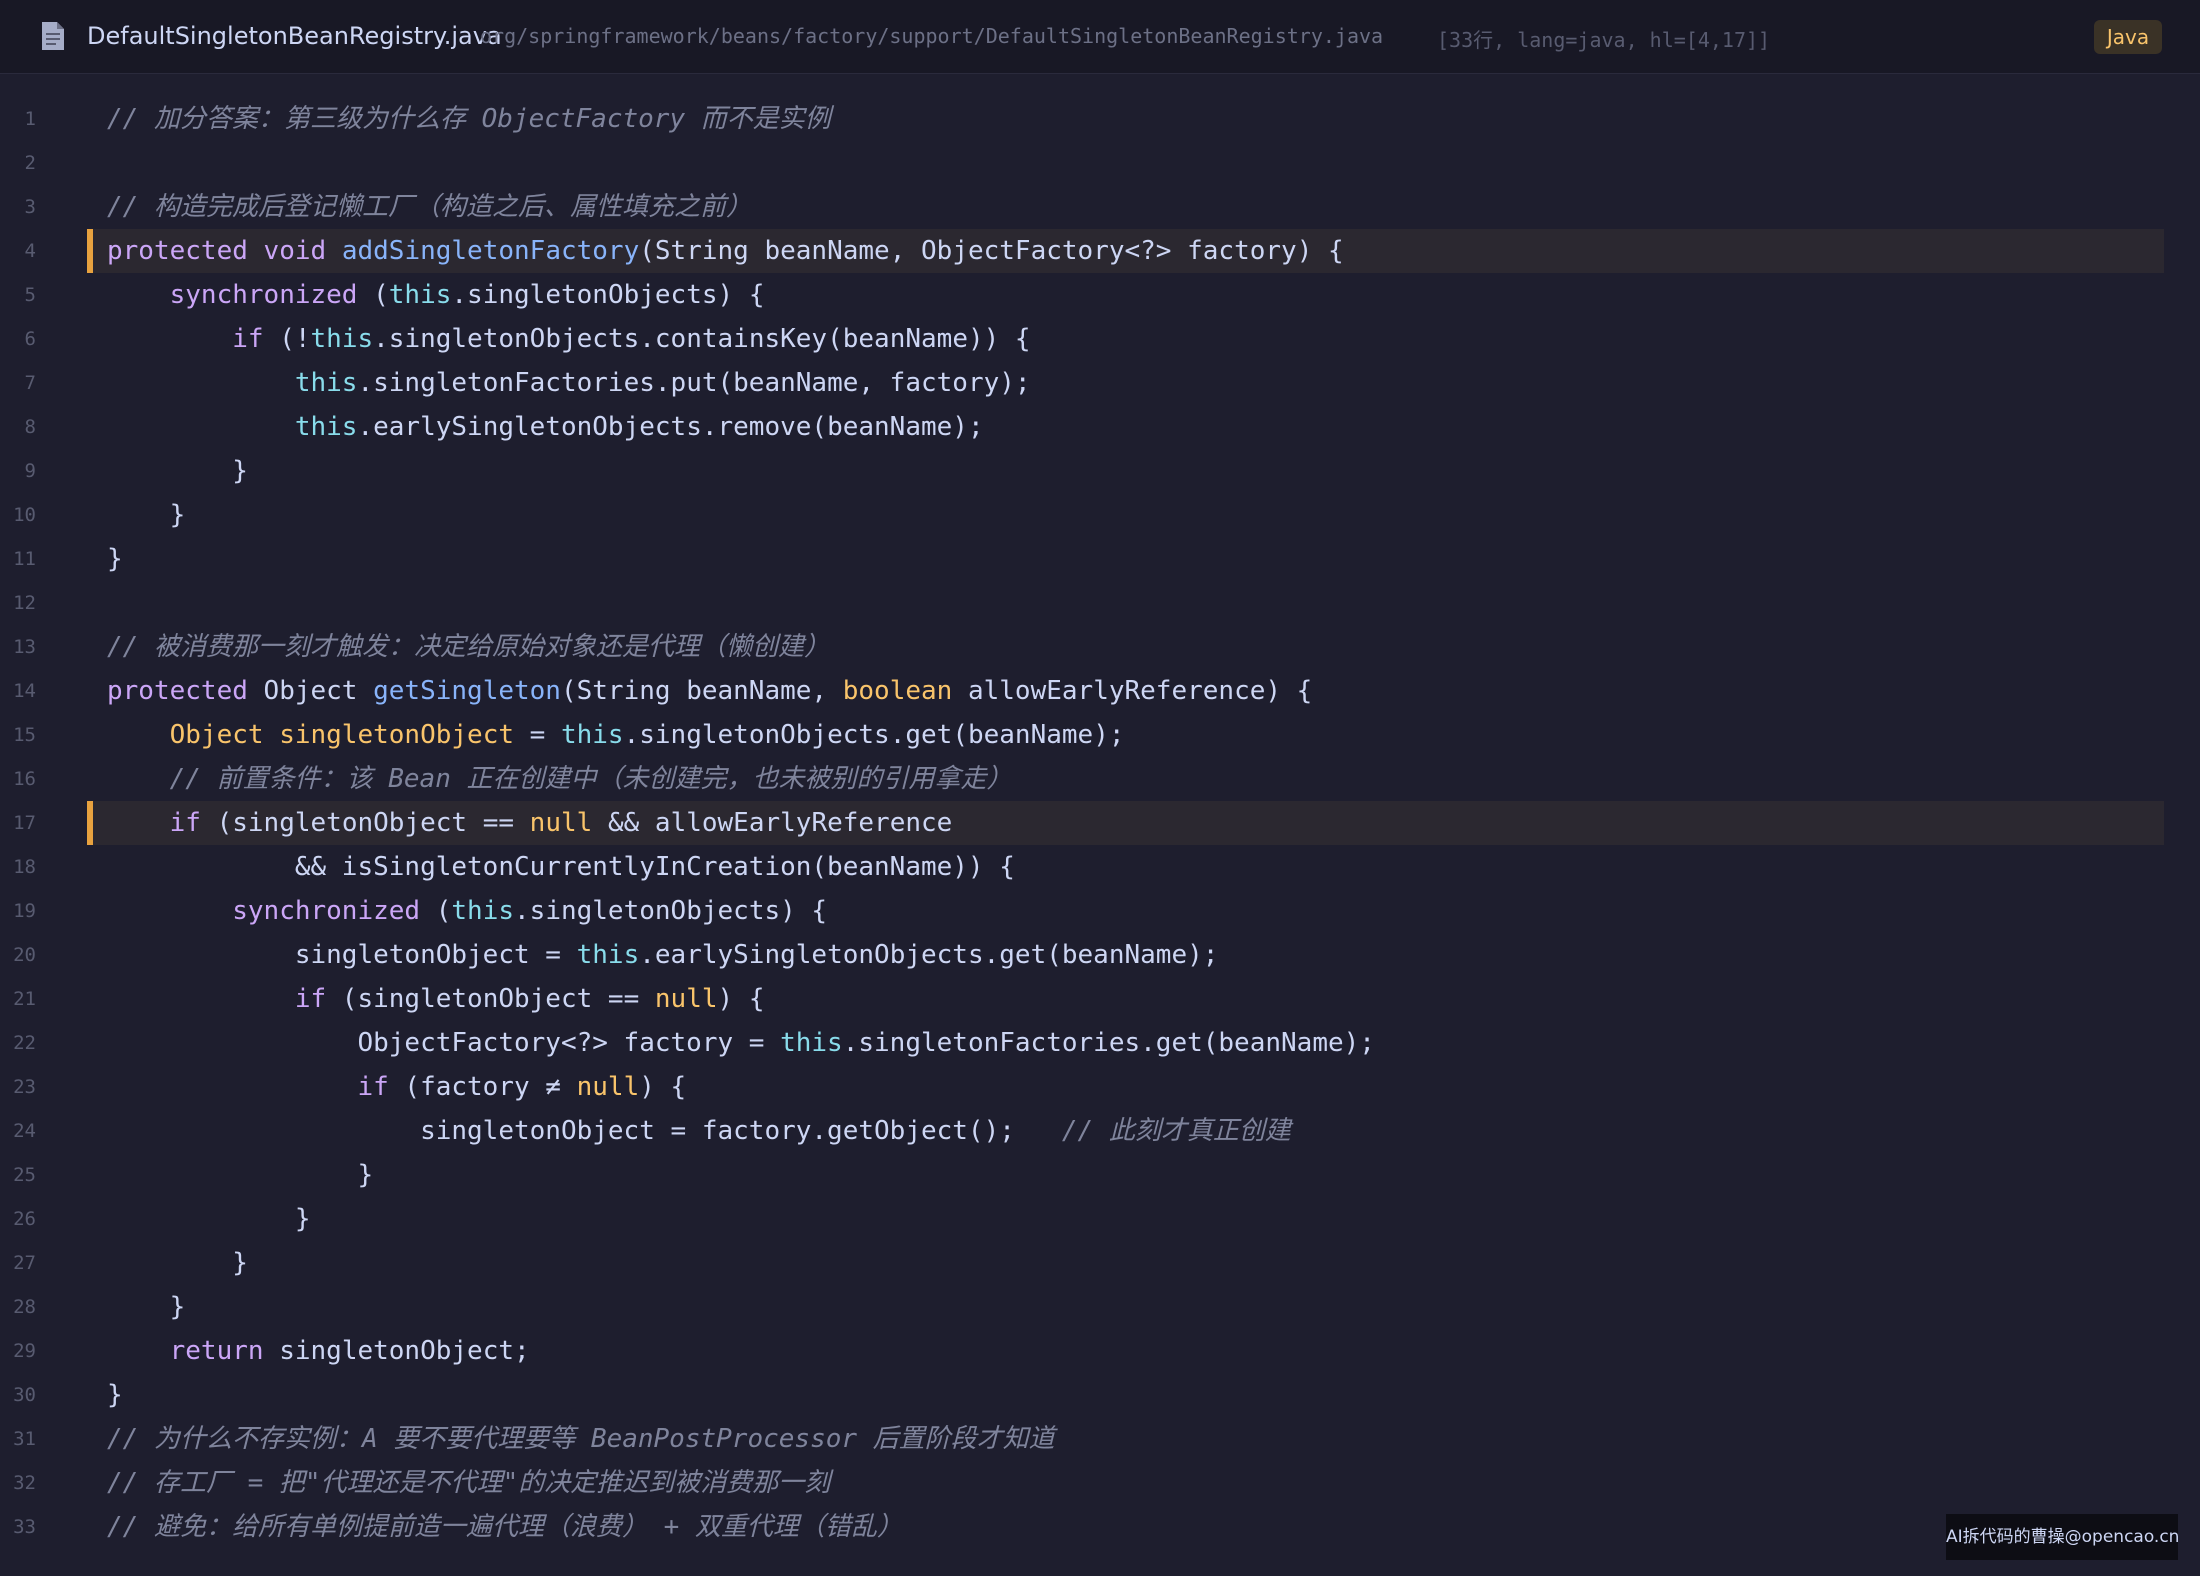 The image size is (2200, 1576). What do you see at coordinates (177, 691) in the screenshot?
I see `code-token: protected` at bounding box center [177, 691].